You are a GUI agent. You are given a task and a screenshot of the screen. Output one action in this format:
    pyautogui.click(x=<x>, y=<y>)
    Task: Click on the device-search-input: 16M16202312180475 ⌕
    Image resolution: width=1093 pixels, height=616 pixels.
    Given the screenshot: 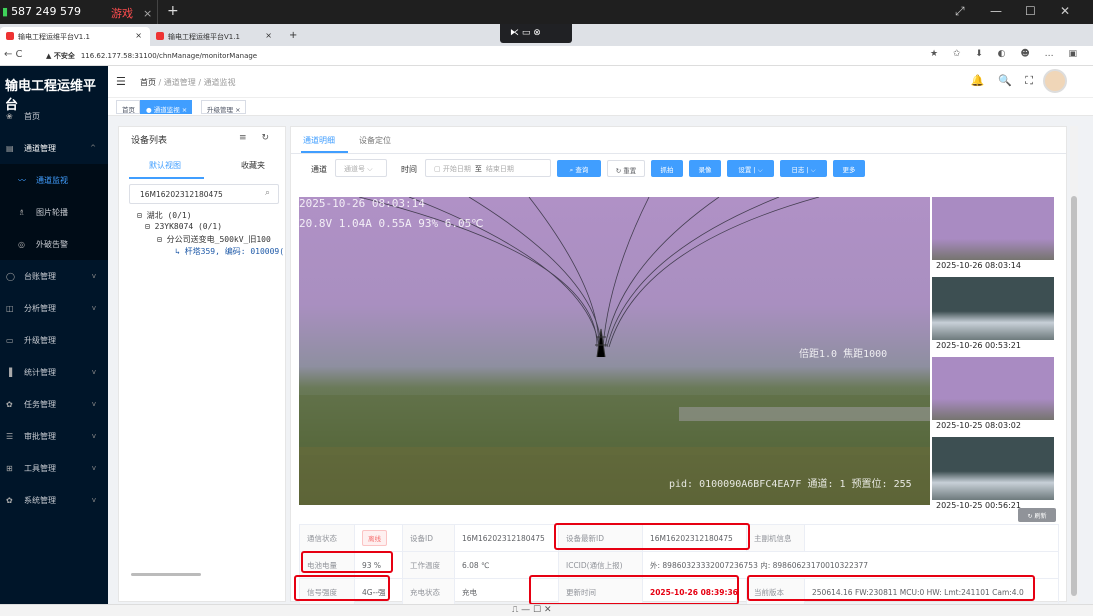 What is the action you would take?
    pyautogui.click(x=204, y=194)
    